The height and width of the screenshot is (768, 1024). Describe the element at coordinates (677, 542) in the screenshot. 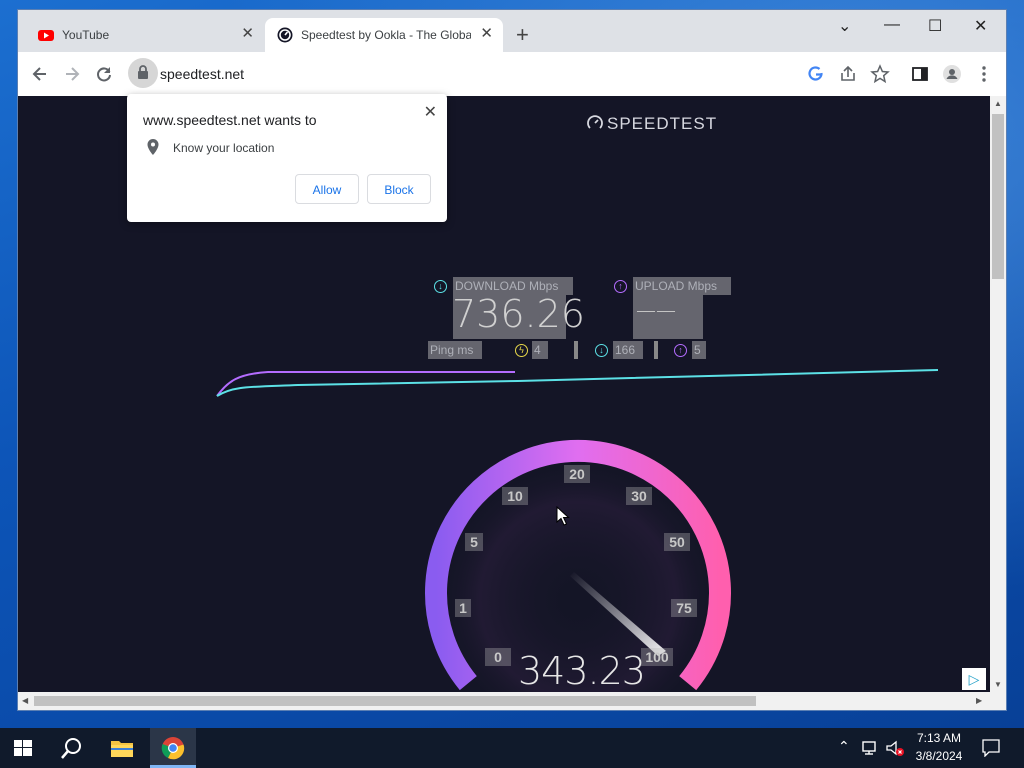

I see `gauge-label-50: 50` at that location.